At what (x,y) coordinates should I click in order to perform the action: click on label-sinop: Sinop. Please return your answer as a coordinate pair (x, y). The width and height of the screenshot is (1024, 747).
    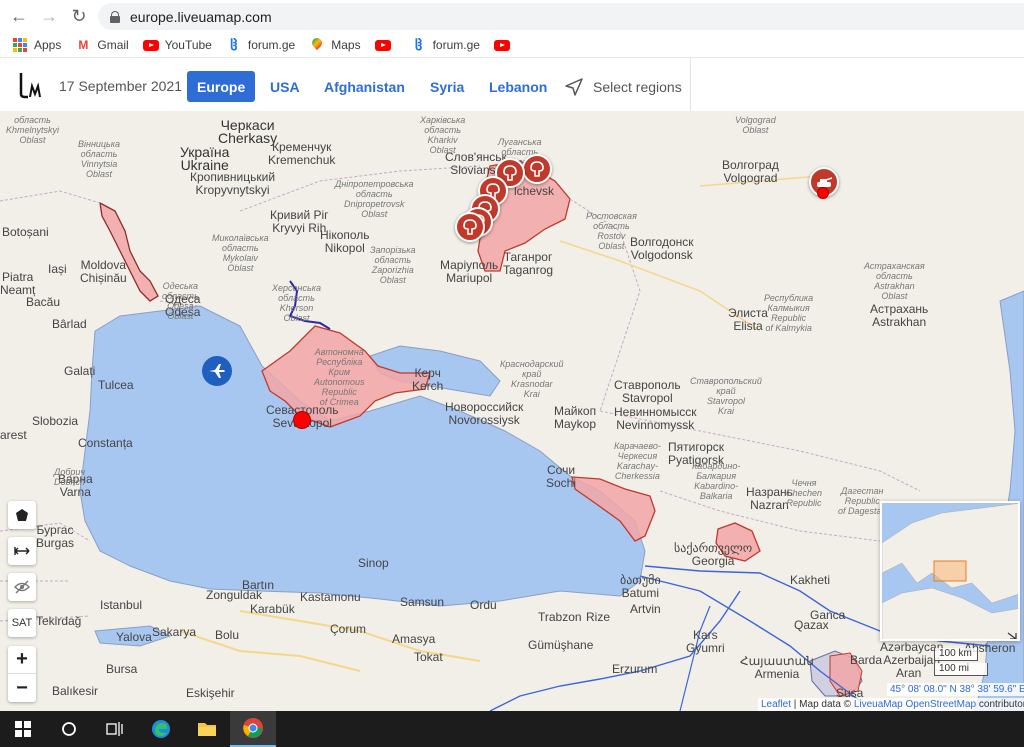
    Looking at the image, I should click on (373, 563).